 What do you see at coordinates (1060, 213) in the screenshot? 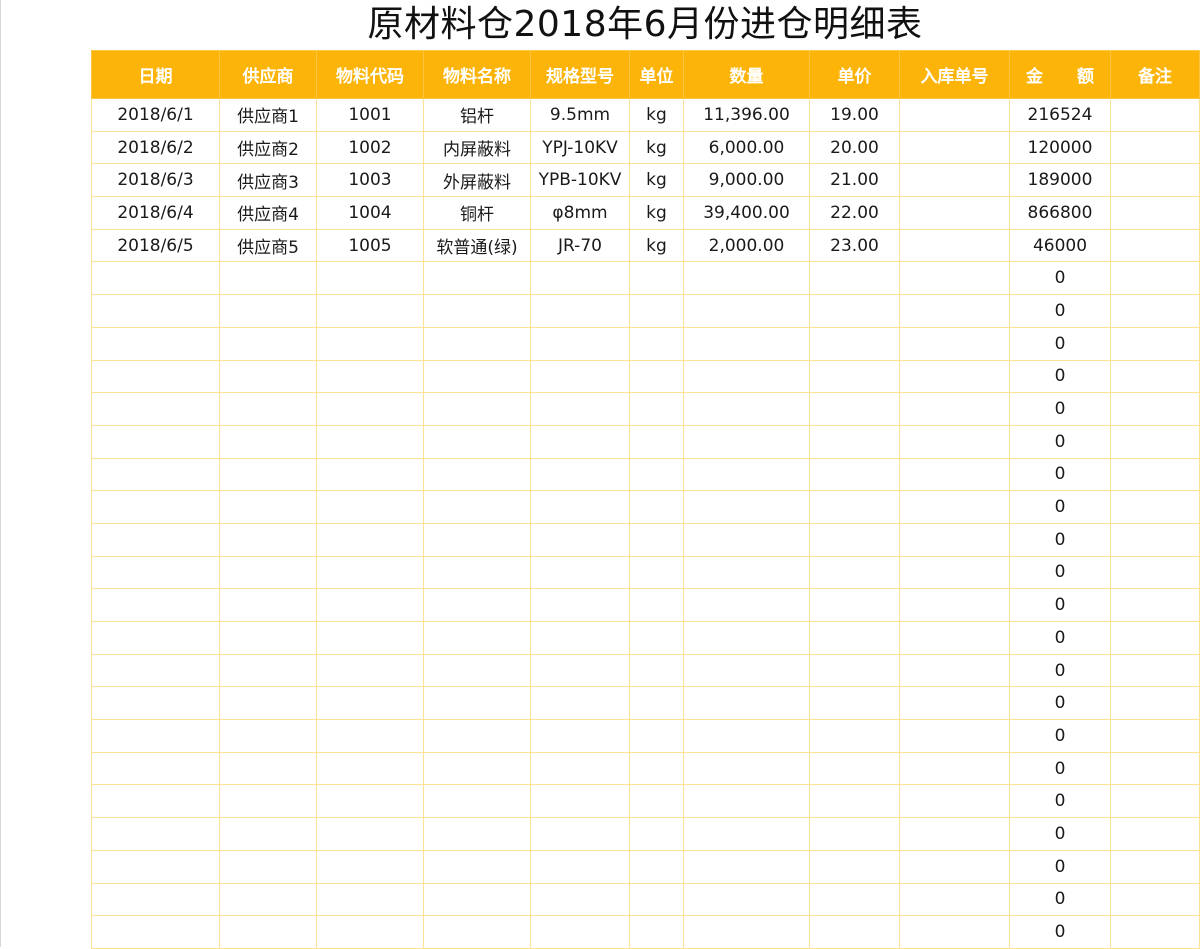
I see `cell-amount: 866800` at bounding box center [1060, 213].